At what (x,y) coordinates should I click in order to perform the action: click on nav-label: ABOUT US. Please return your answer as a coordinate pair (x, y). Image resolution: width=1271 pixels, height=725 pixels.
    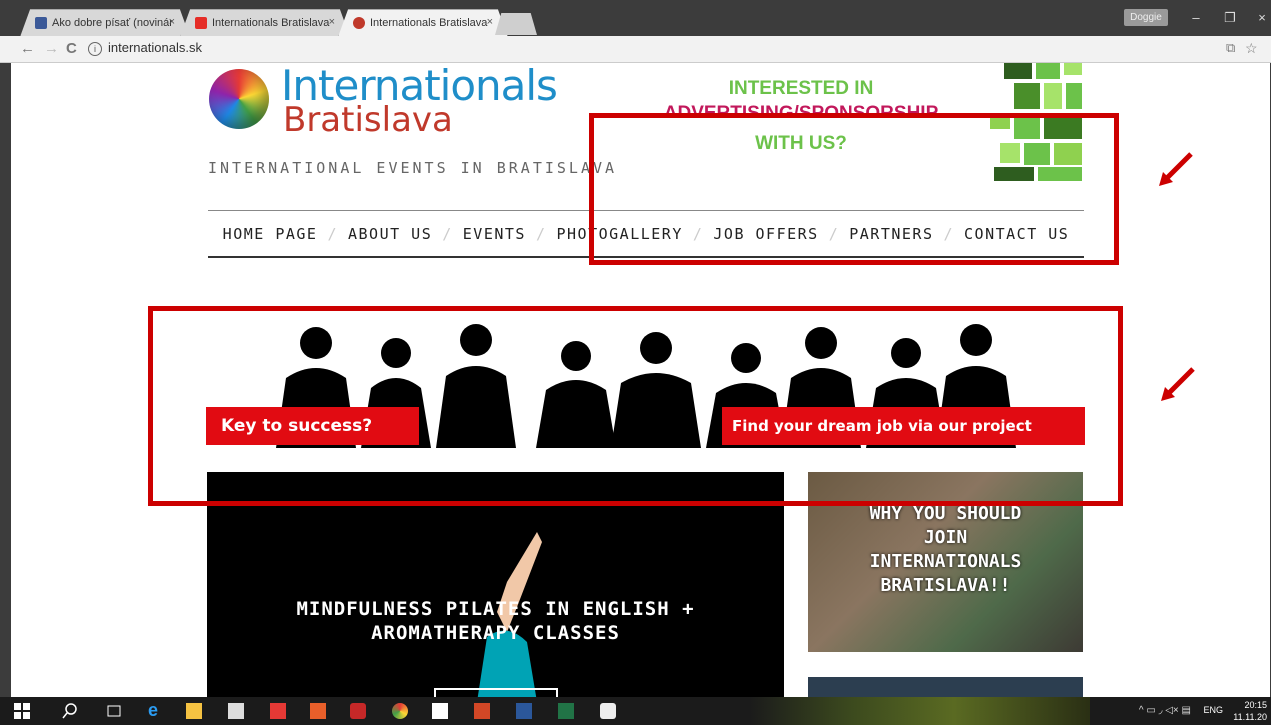
    Looking at the image, I should click on (390, 234).